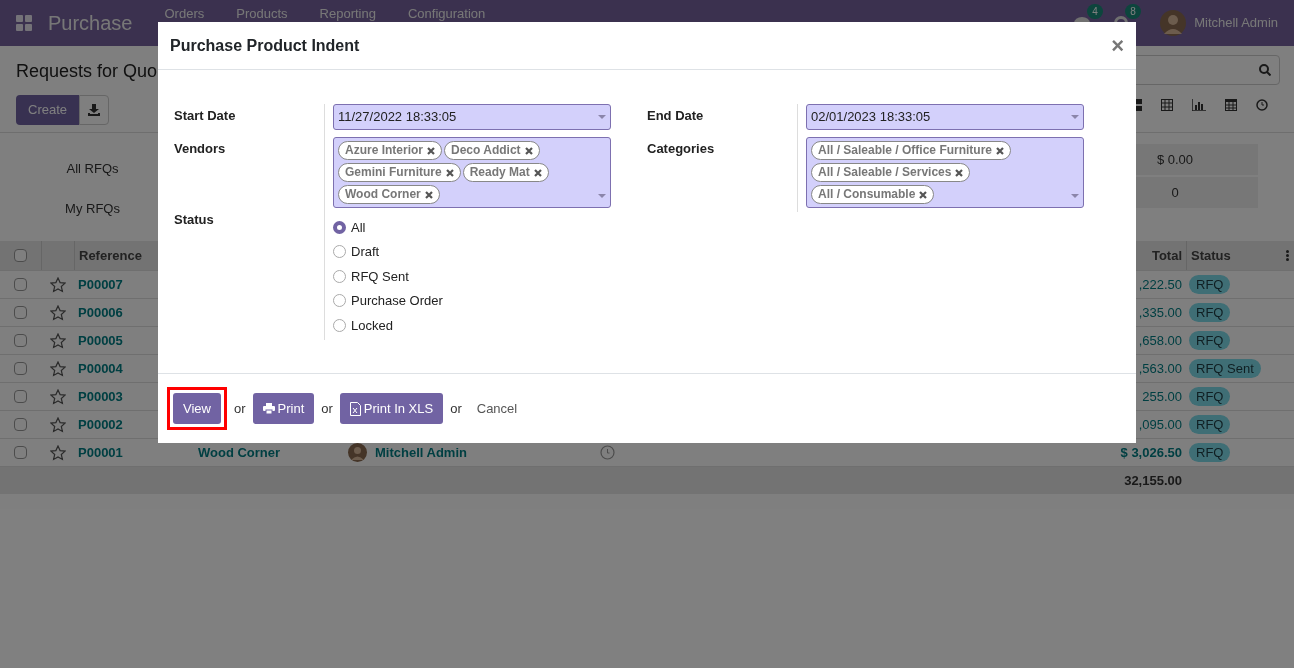  I want to click on column-header: Total, so click(1168, 255).